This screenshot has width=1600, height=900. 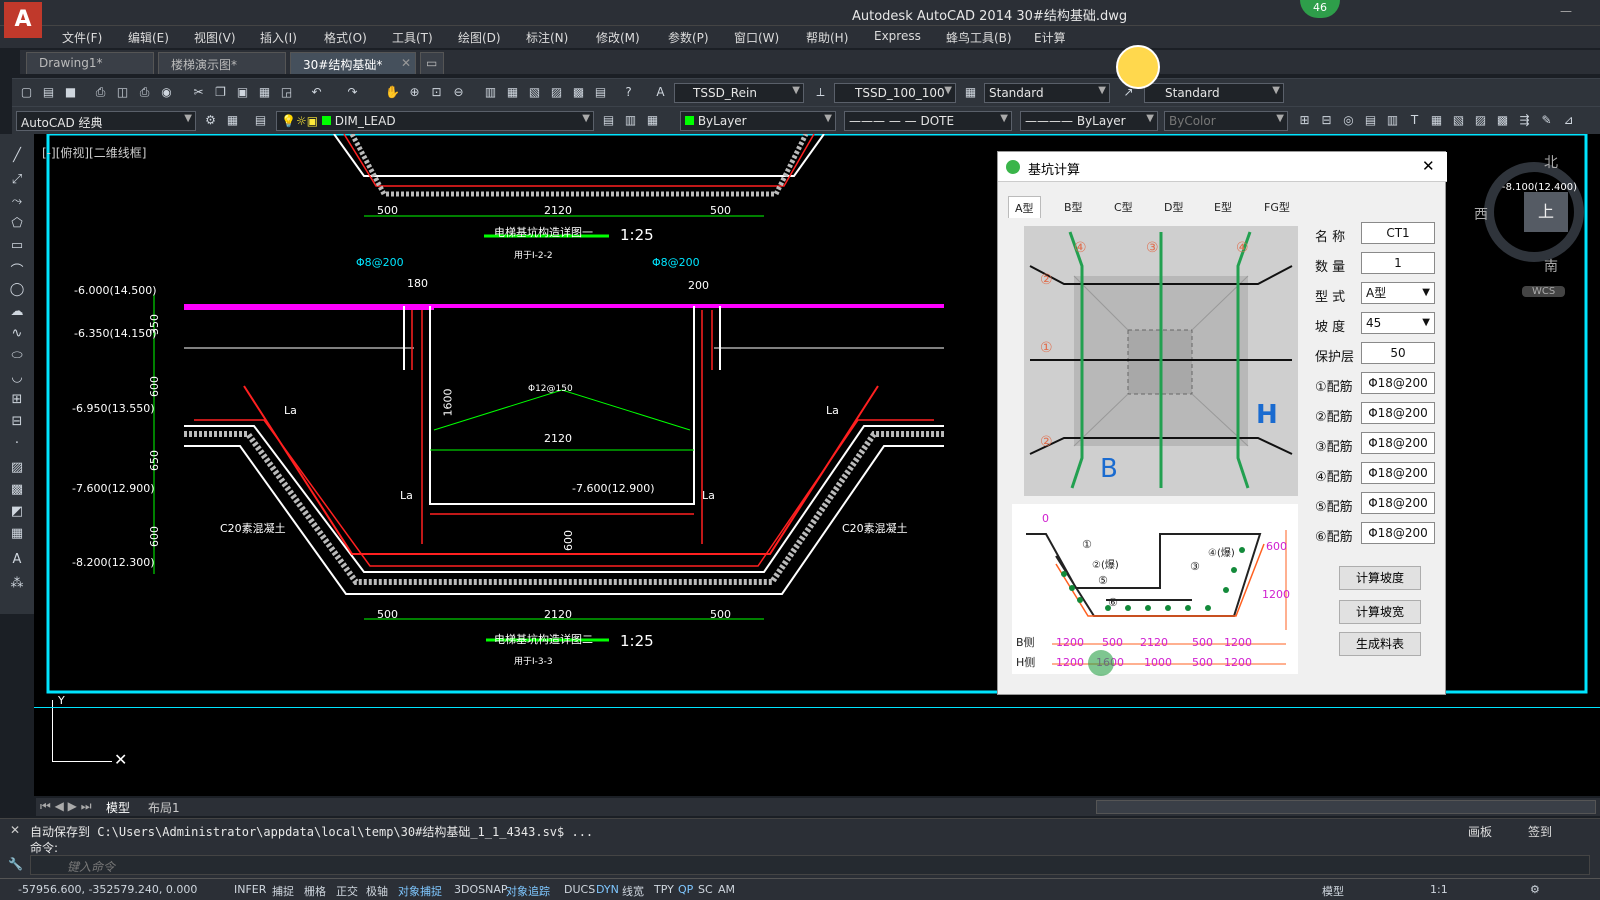 I want to click on arc-icon: ⌒, so click(x=17, y=269).